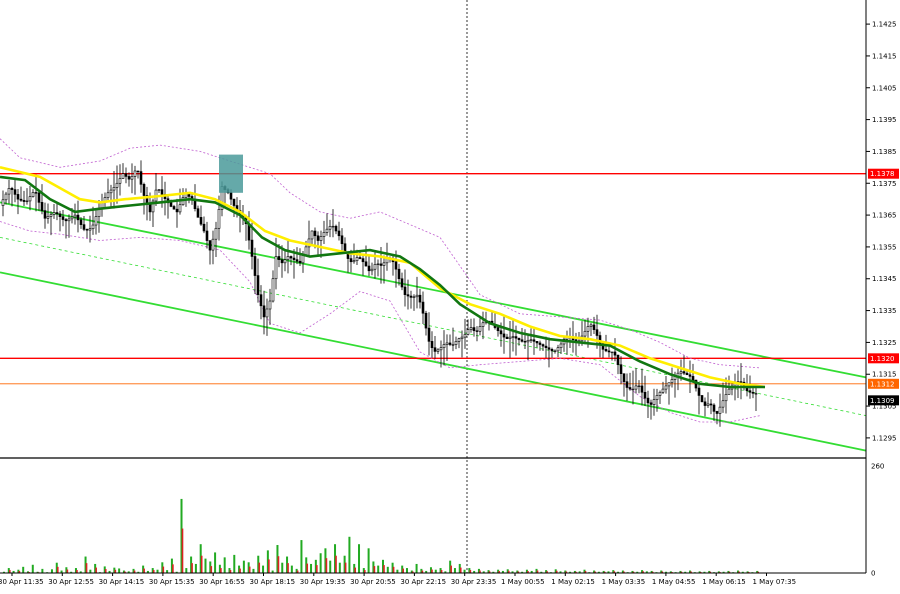 The image size is (900, 594). I want to click on level-tag-label: 1.1312, so click(882, 384).